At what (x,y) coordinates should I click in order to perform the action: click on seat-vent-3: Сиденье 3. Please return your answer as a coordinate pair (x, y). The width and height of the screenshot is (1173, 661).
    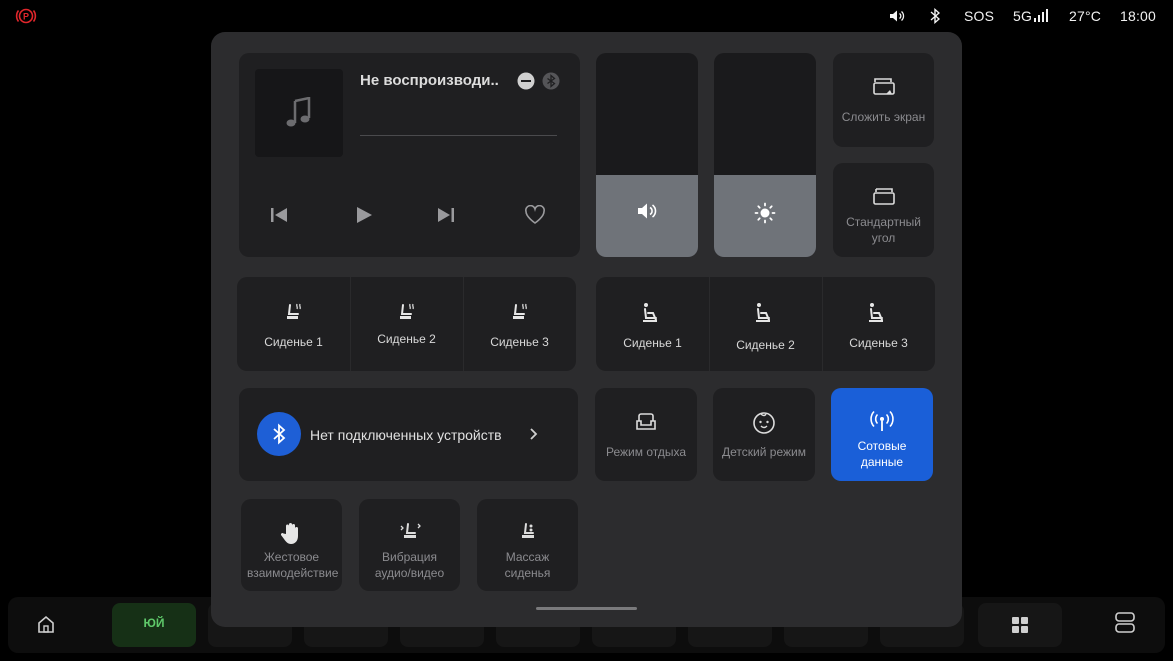
    Looking at the image, I should click on (878, 324).